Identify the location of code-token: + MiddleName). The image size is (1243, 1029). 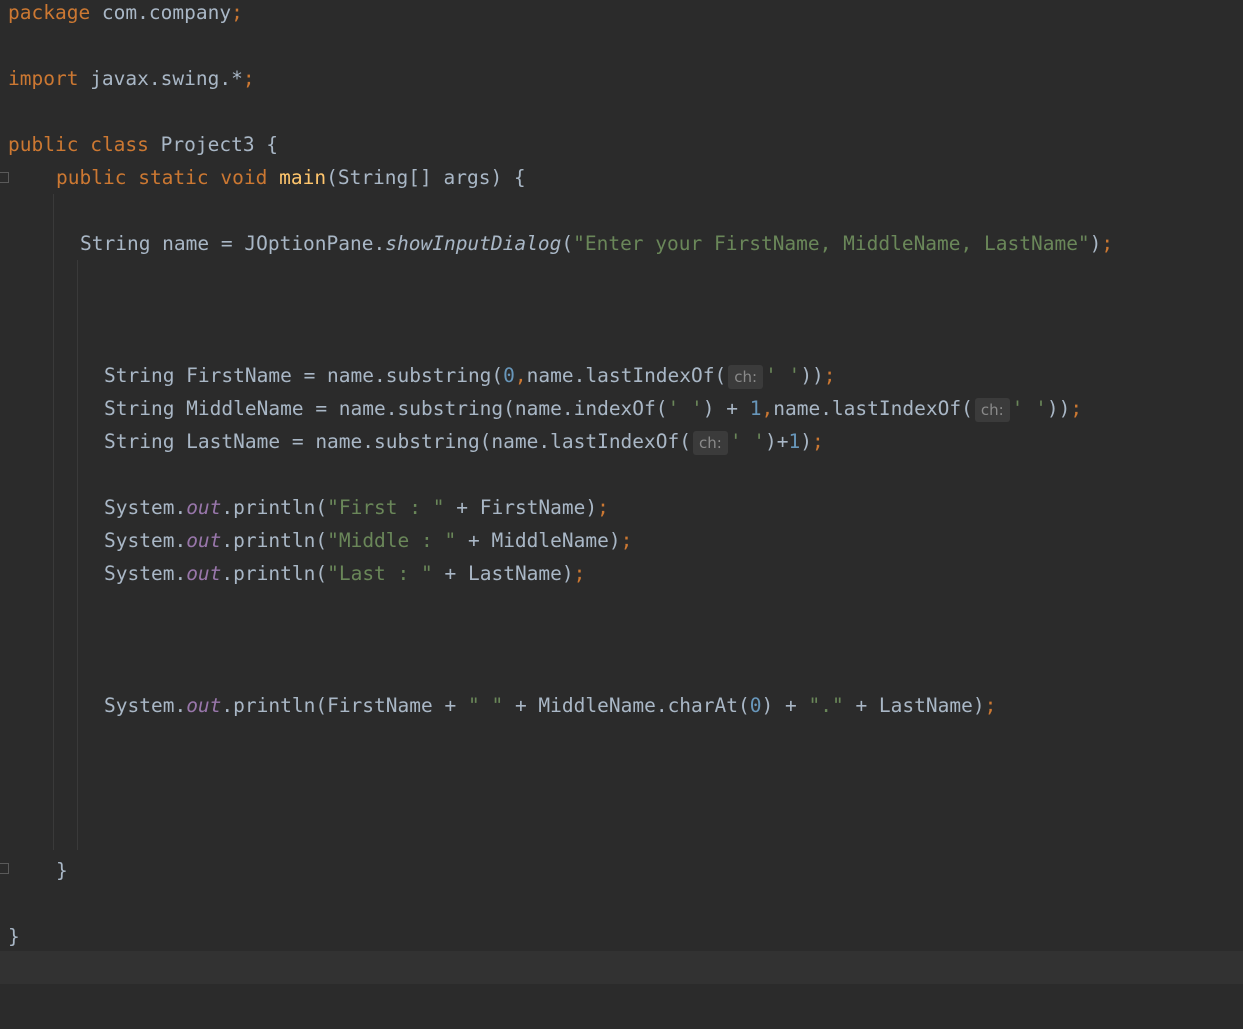
(538, 540).